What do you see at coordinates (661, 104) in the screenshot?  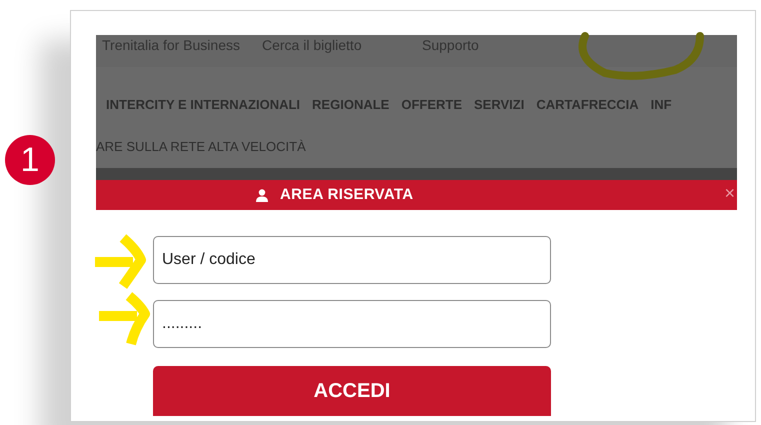 I see `menu-item: INF` at bounding box center [661, 104].